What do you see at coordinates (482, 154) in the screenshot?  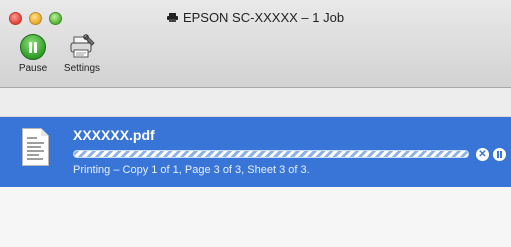 I see `stop-icon: ✕` at bounding box center [482, 154].